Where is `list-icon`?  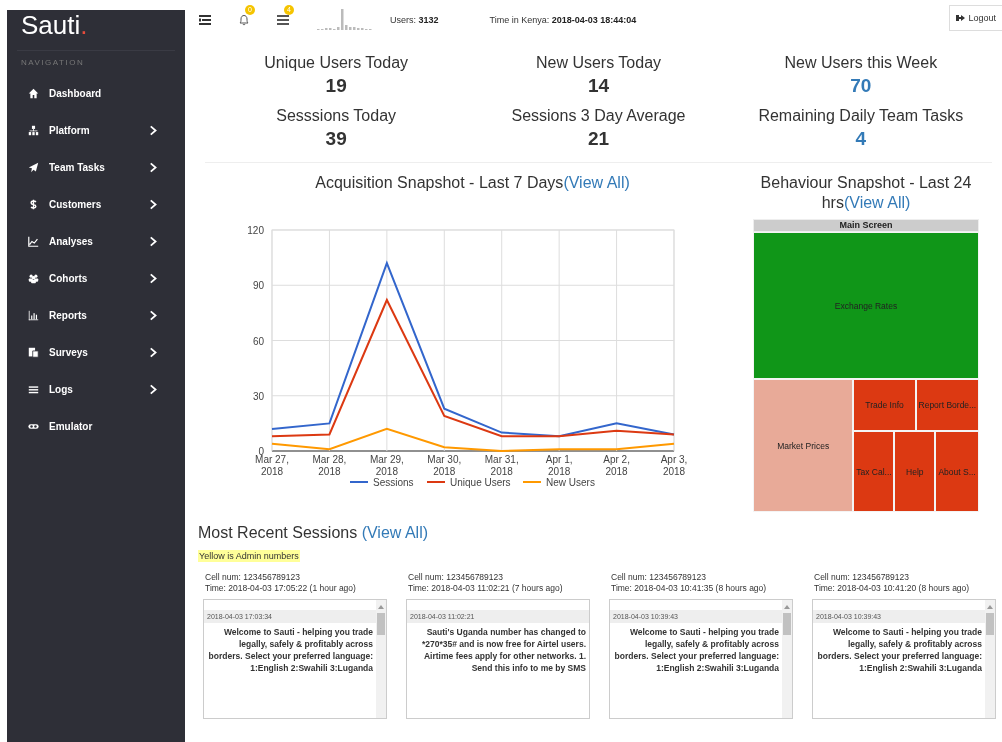 list-icon is located at coordinates (283, 20).